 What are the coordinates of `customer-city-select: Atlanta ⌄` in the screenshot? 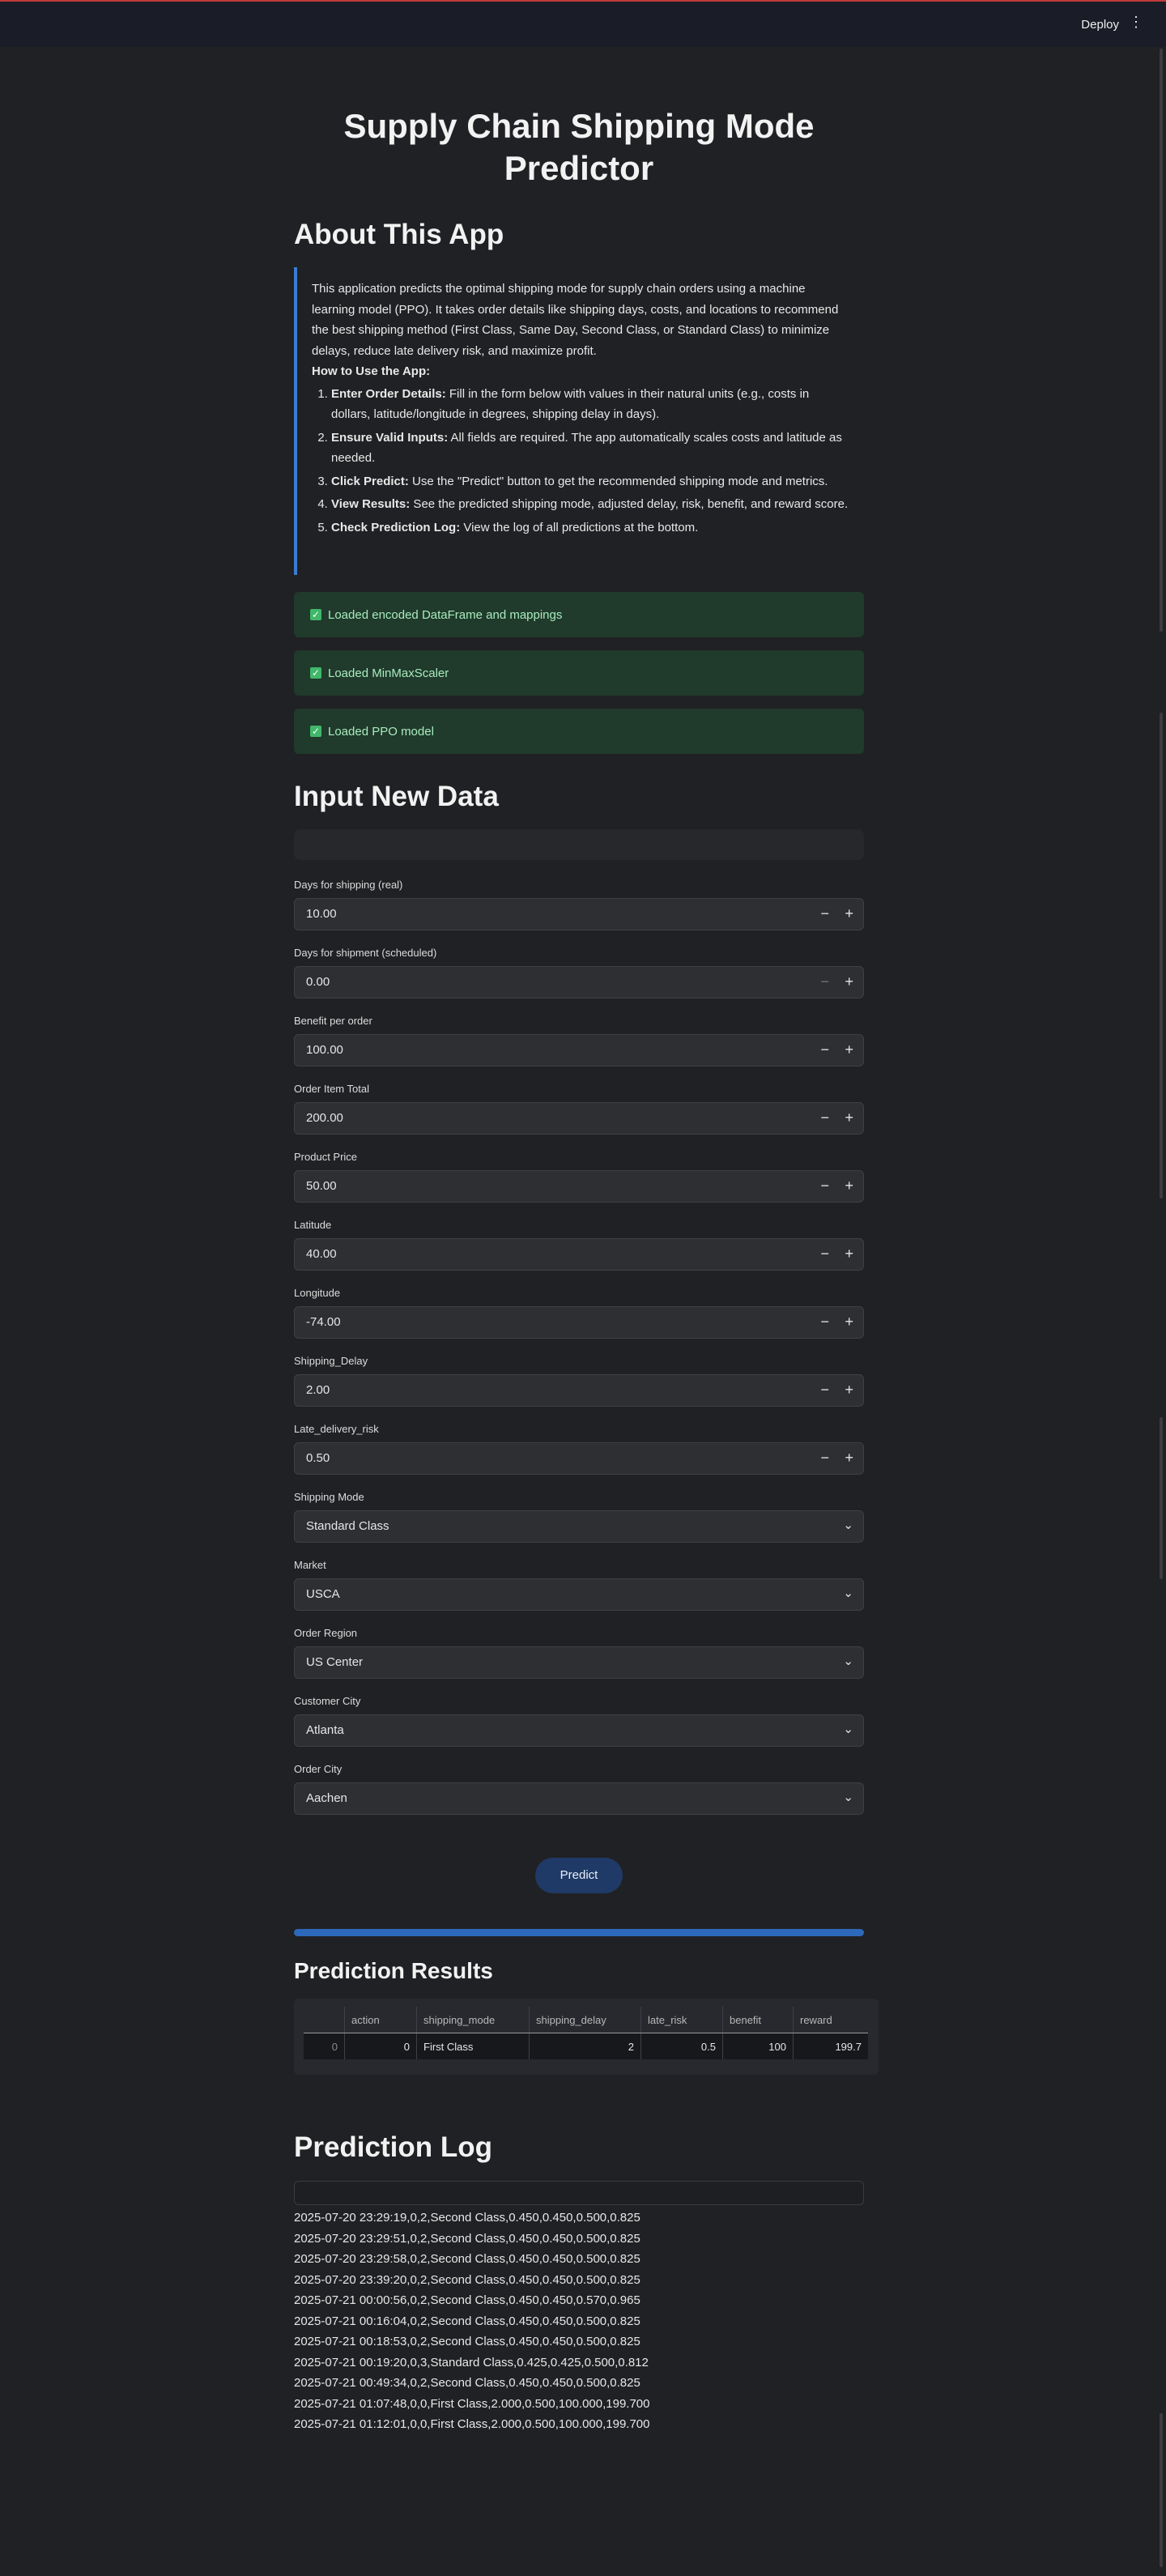 It's located at (579, 1730).